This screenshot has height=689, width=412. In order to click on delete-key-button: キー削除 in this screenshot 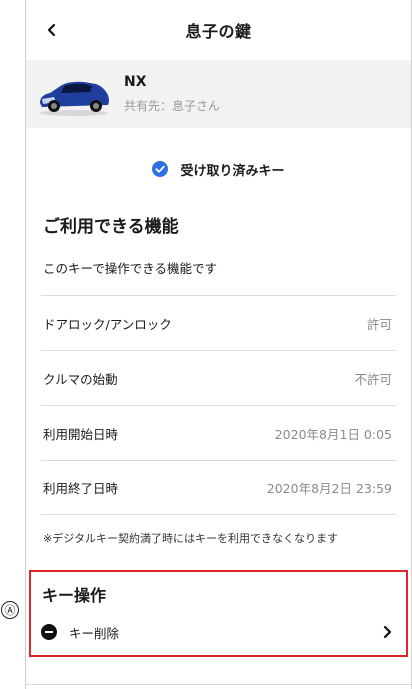, I will do `click(217, 632)`.